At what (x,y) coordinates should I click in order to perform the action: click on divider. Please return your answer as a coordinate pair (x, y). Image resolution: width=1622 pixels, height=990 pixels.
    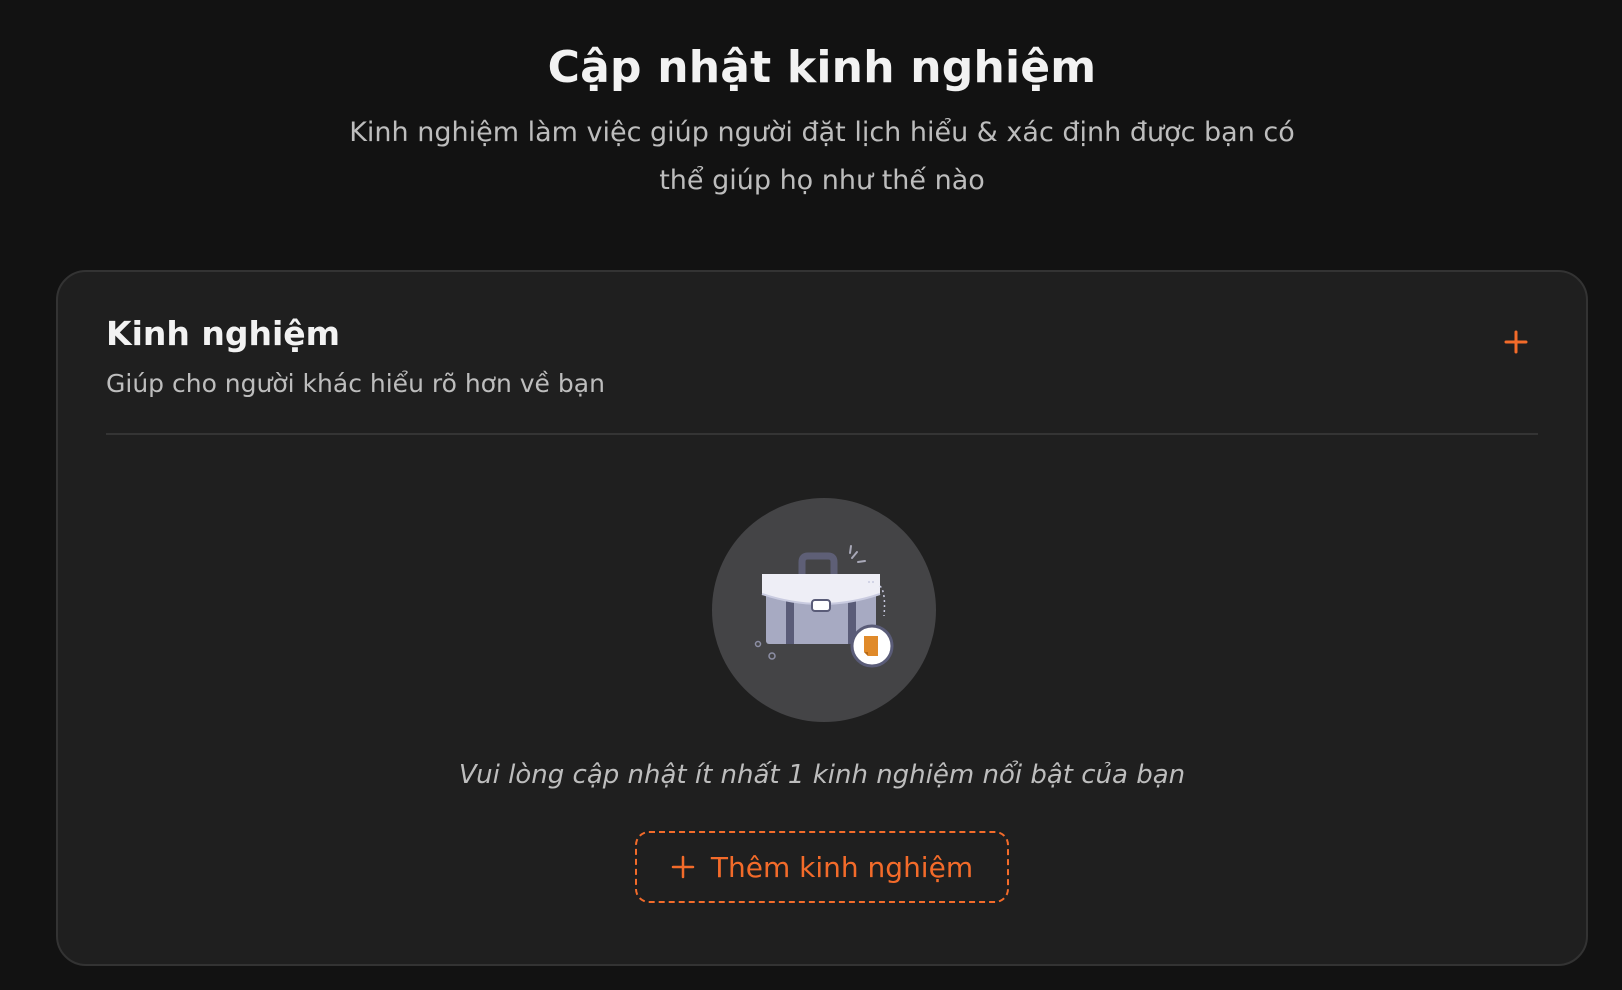
    Looking at the image, I should click on (822, 434).